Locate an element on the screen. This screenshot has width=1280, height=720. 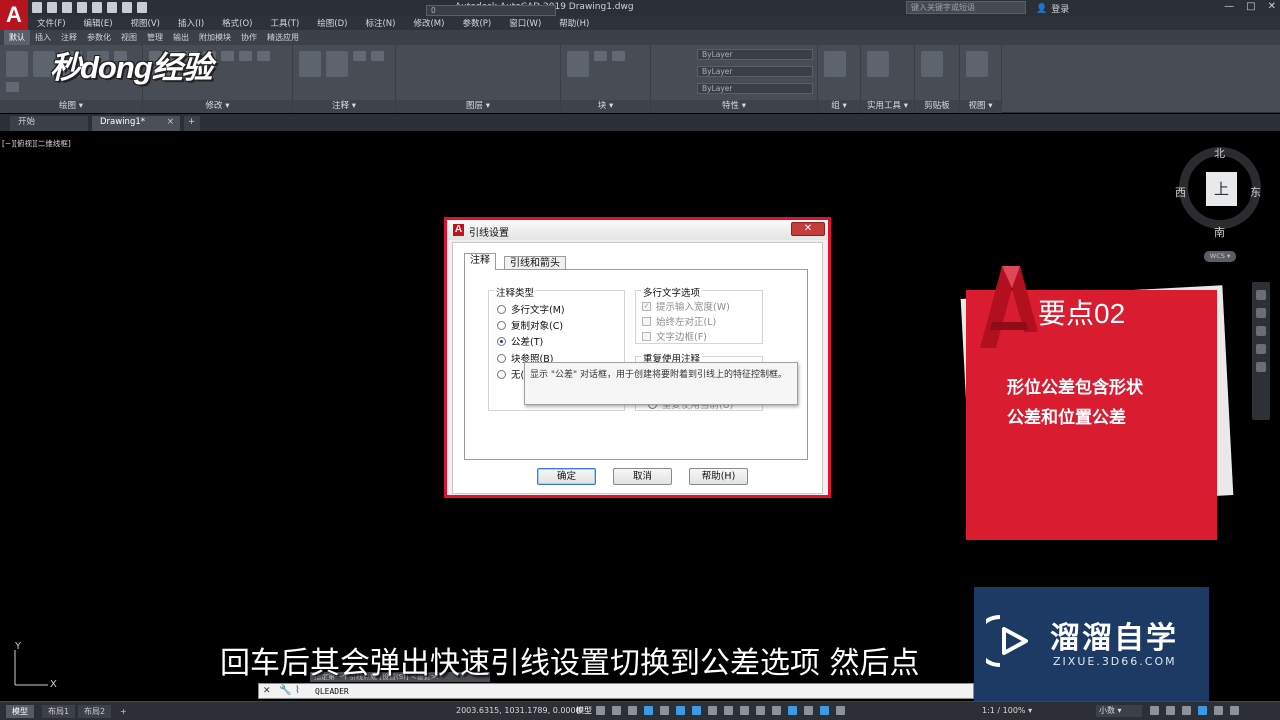
dialog-titlebar: A 引线设置 ✕ is located at coordinates (637, 230).